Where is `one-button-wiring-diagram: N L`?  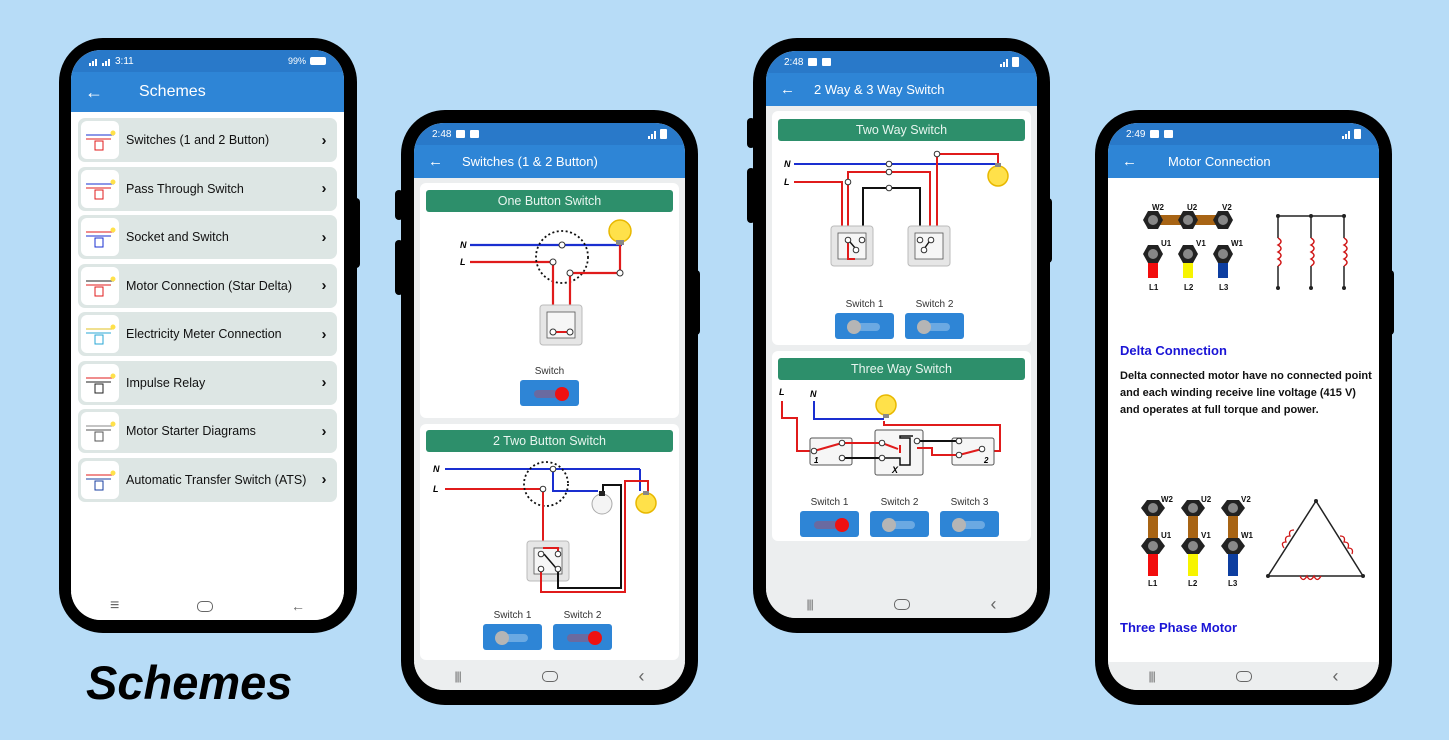
one-button-wiring-diagram: N L is located at coordinates (546, 282).